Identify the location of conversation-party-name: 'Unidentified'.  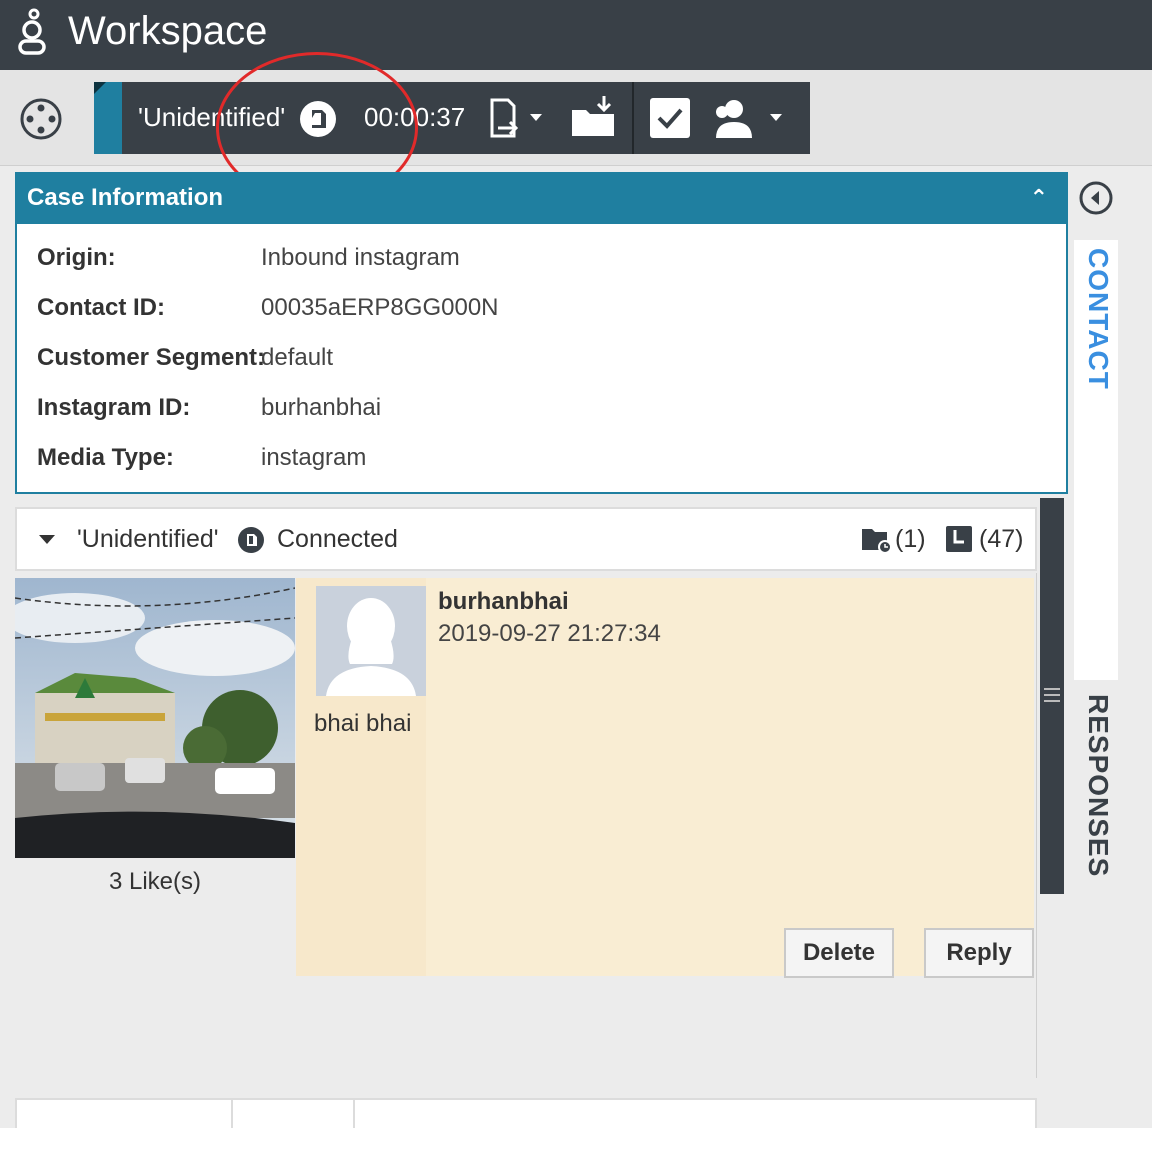
(148, 539).